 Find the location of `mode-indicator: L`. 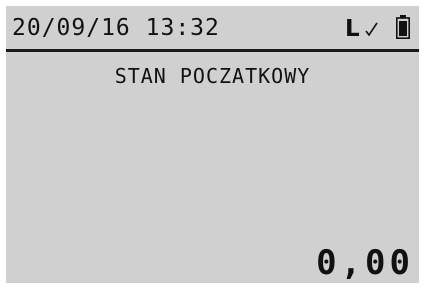

mode-indicator: L is located at coordinates (352, 29).